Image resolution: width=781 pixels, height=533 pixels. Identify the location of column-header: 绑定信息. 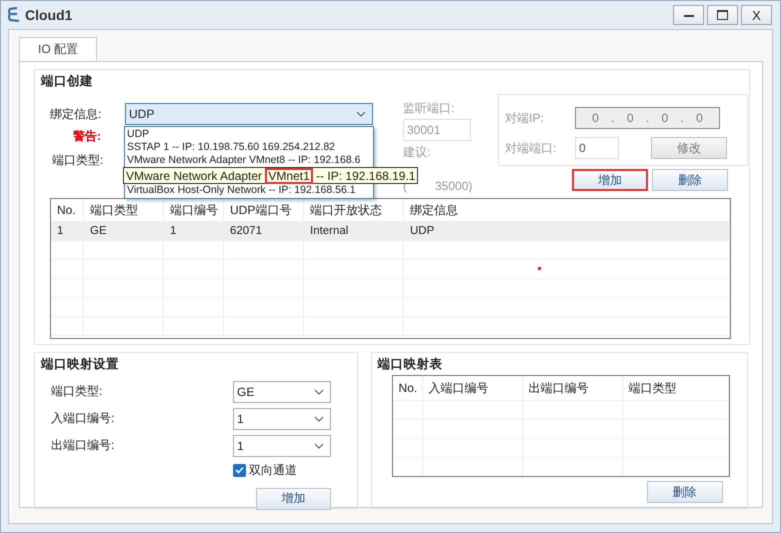
(567, 210).